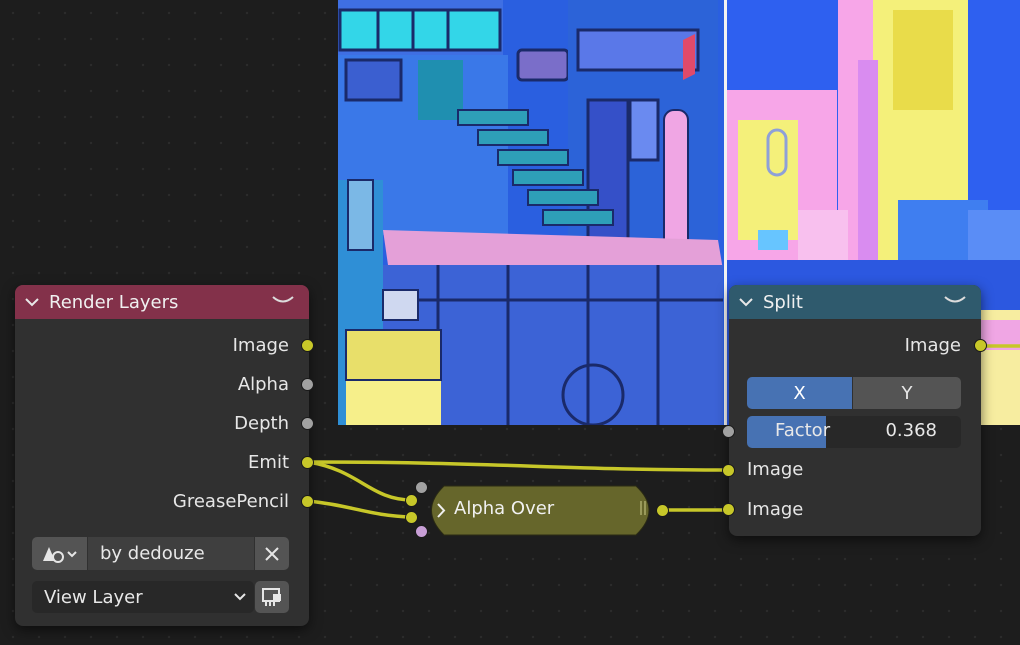  I want to click on split-input-image-1-socket, so click(728, 470).